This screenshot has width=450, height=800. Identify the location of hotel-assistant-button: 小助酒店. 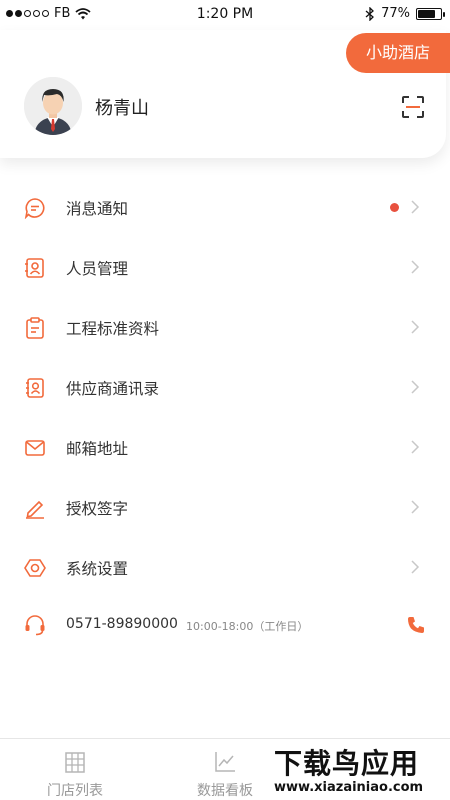
(398, 53).